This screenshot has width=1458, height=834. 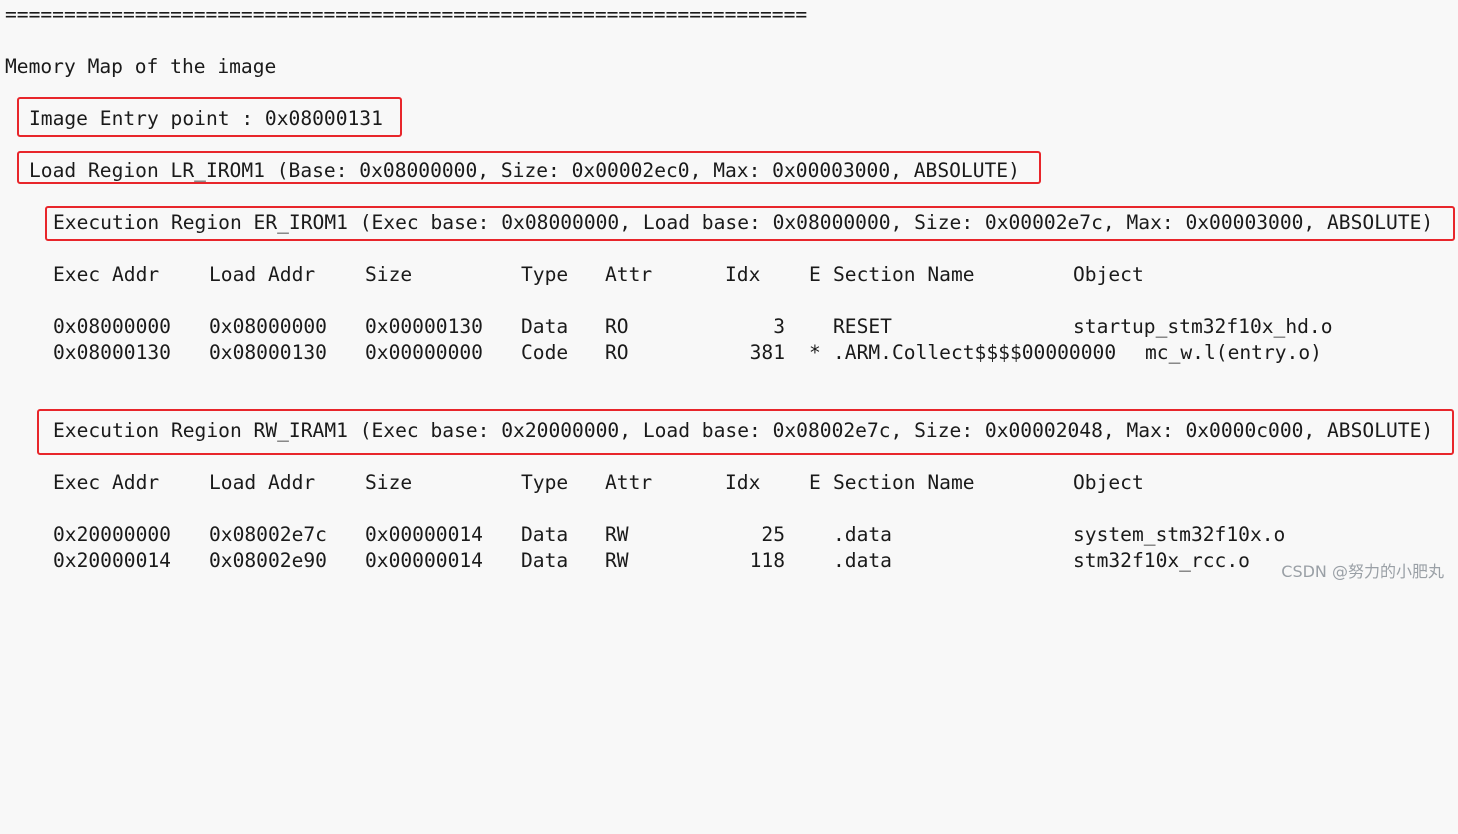 What do you see at coordinates (112, 352) in the screenshot?
I see `exec-addr-cell: 0x08000130` at bounding box center [112, 352].